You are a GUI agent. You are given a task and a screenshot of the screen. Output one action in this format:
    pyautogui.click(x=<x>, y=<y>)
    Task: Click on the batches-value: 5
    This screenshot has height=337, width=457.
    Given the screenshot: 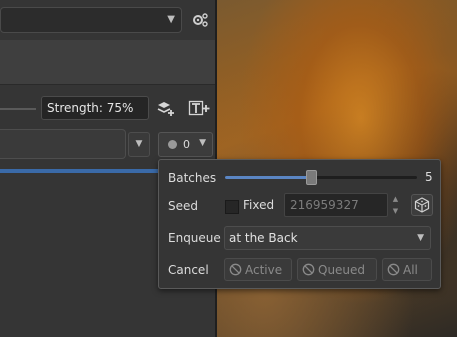 What is the action you would take?
    pyautogui.click(x=429, y=177)
    